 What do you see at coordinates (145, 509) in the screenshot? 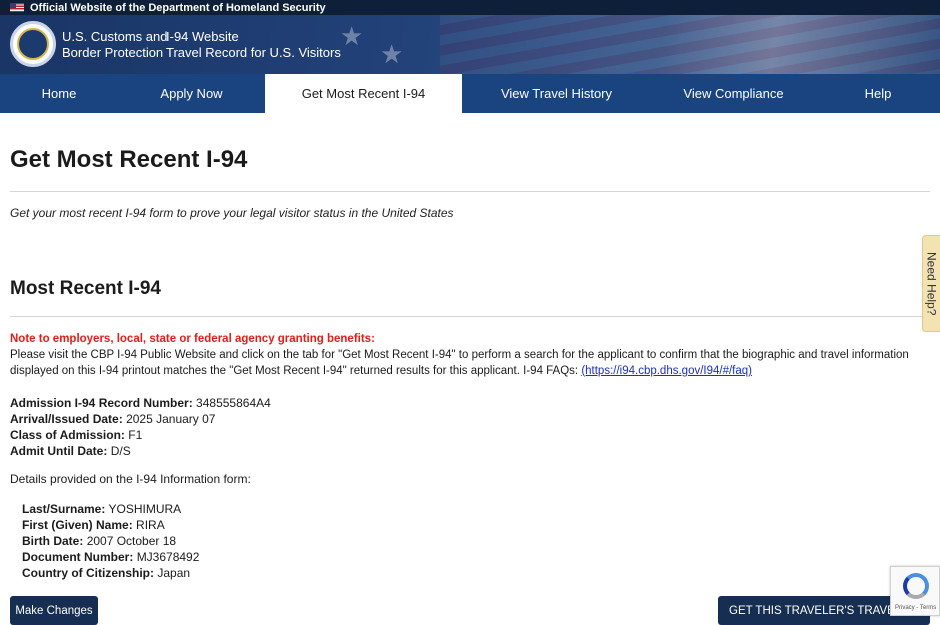
I see `last-name-value: YOSHIMURA` at bounding box center [145, 509].